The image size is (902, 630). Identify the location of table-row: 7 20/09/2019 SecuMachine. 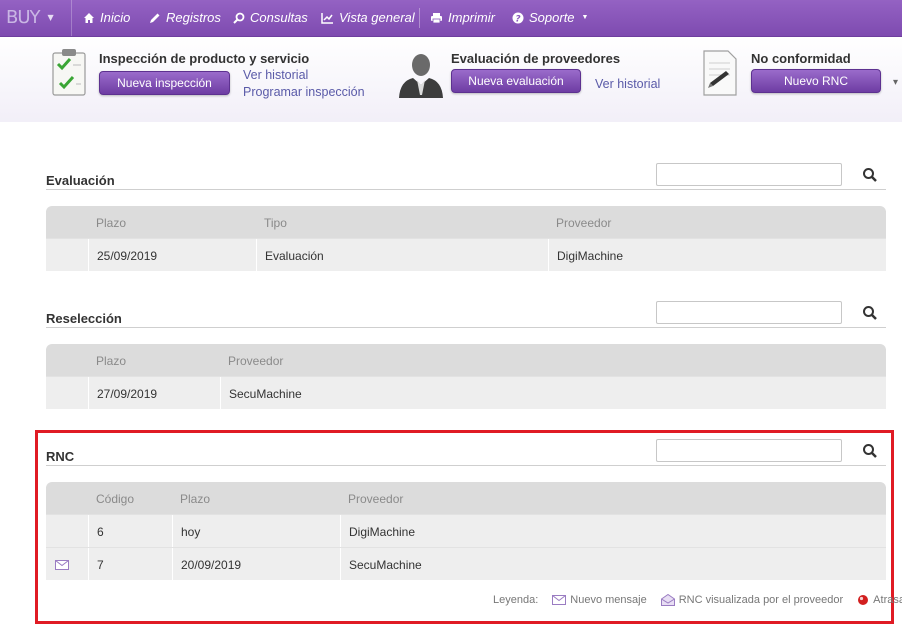
(466, 564).